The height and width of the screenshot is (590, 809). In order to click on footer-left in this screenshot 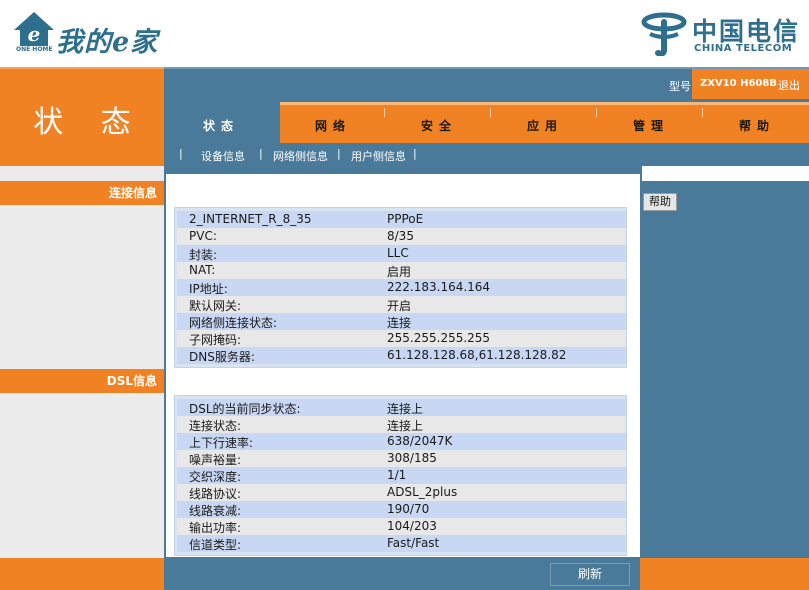, I will do `click(82, 574)`.